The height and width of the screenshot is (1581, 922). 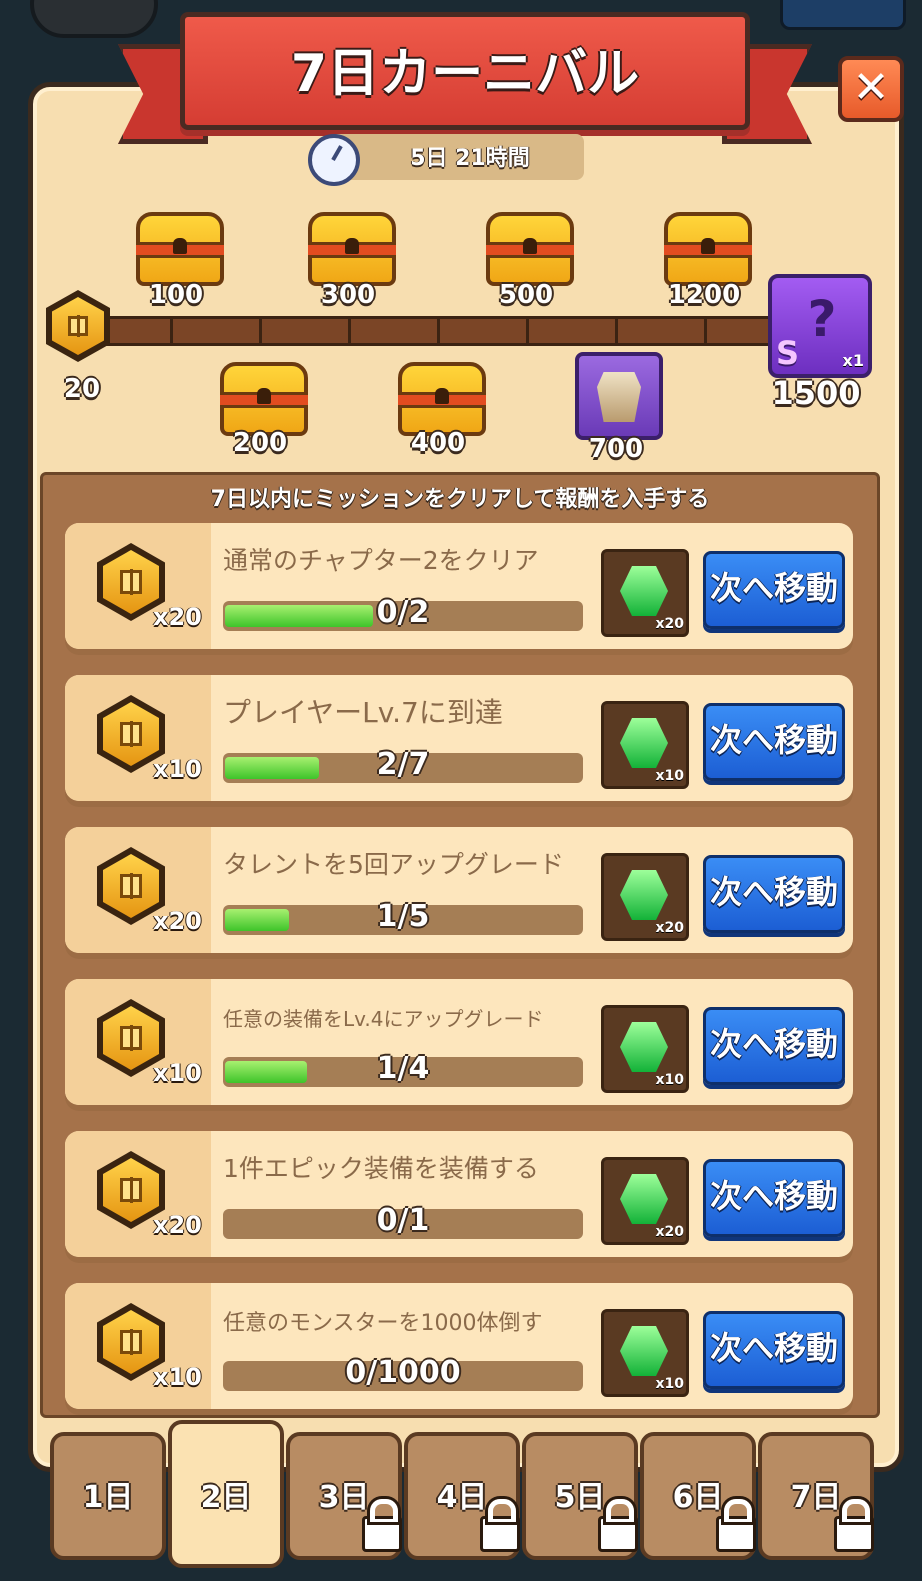 What do you see at coordinates (526, 295) in the screenshot?
I see `milestone-value: 500` at bounding box center [526, 295].